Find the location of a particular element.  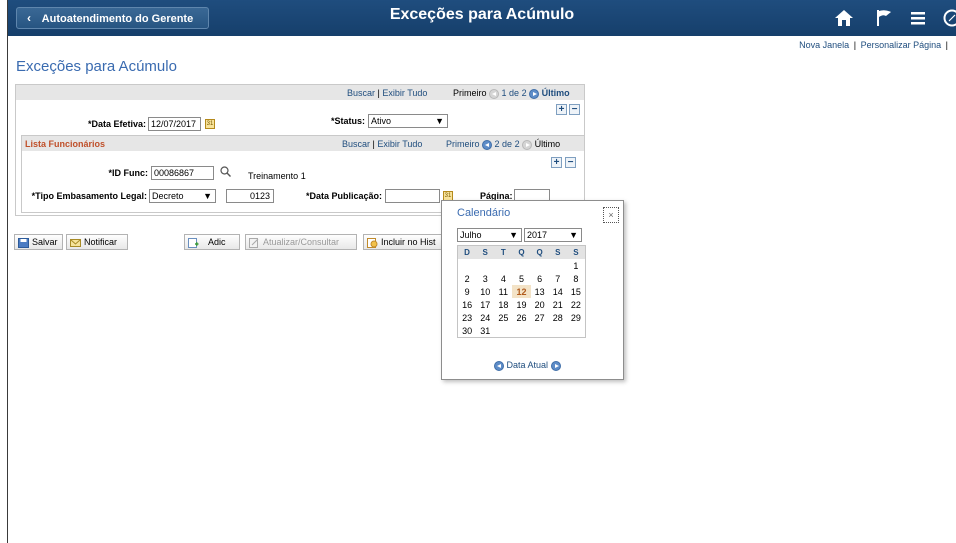

calendar-day: 8 is located at coordinates (576, 278).